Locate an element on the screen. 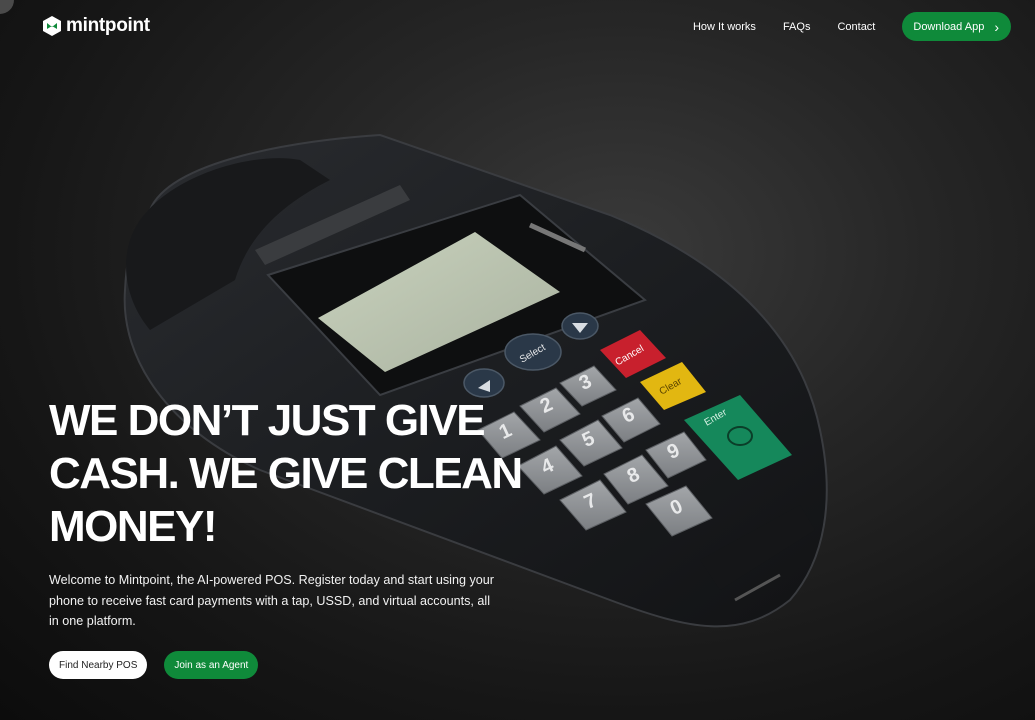  join-as-agent-button: Join as an Agent is located at coordinates (211, 665).